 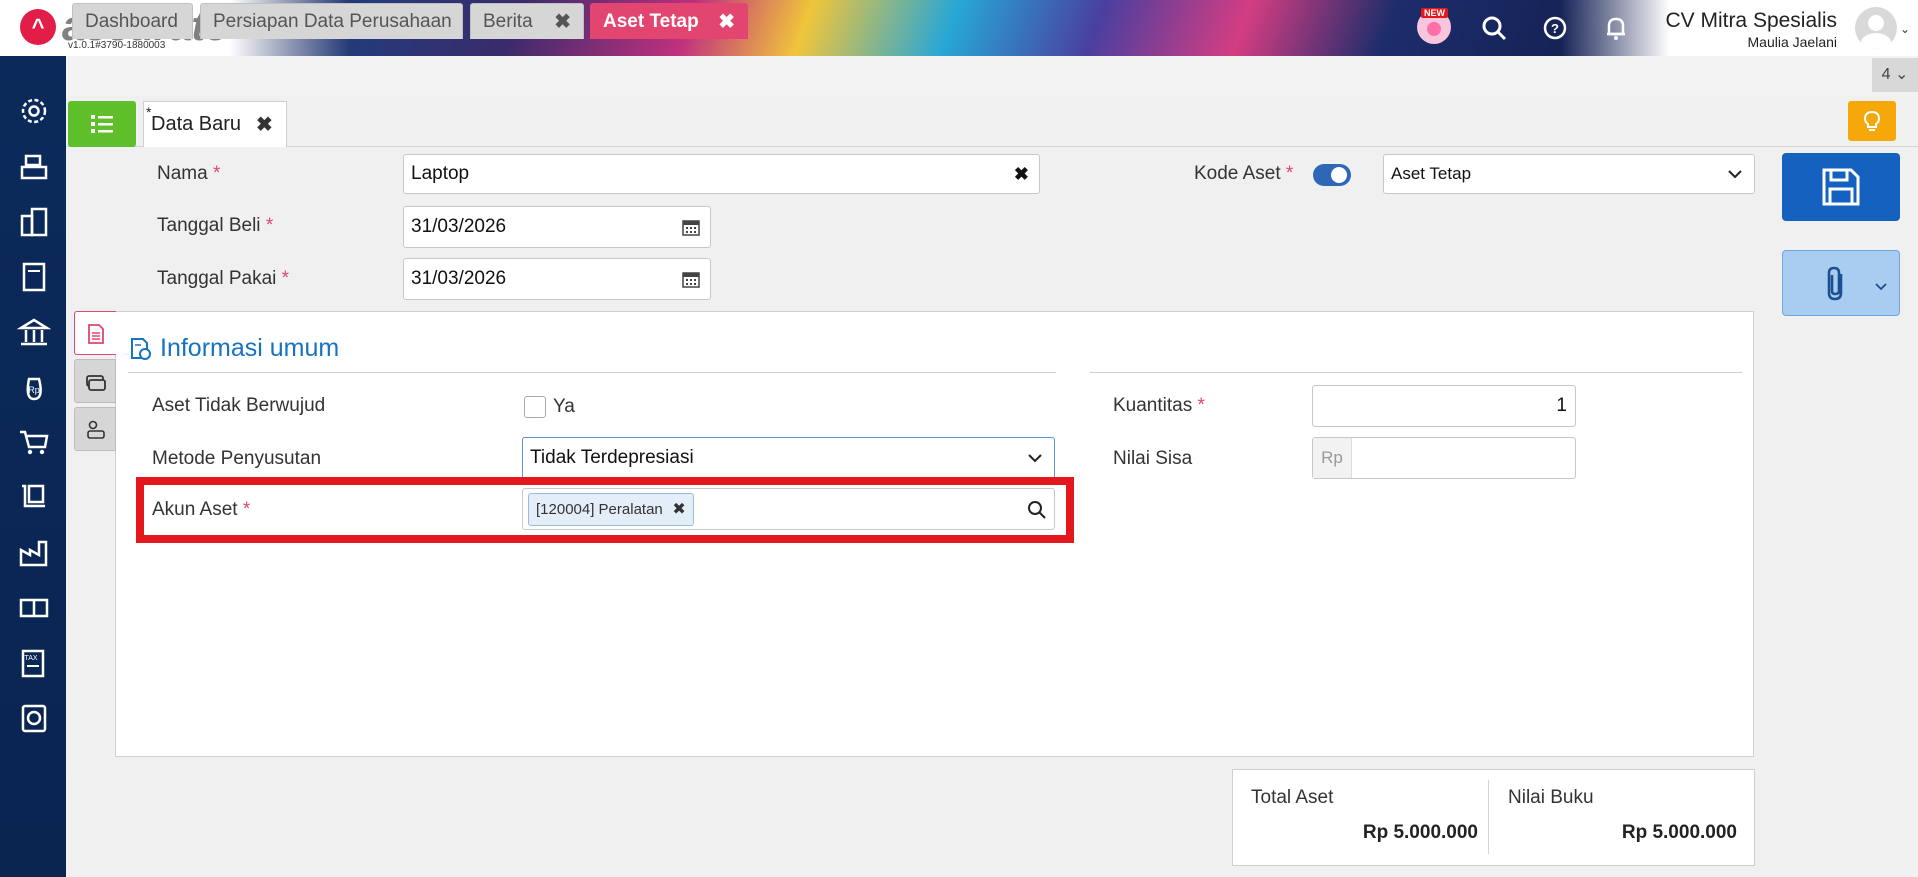 What do you see at coordinates (1835, 283) in the screenshot?
I see `paperclip-icon` at bounding box center [1835, 283].